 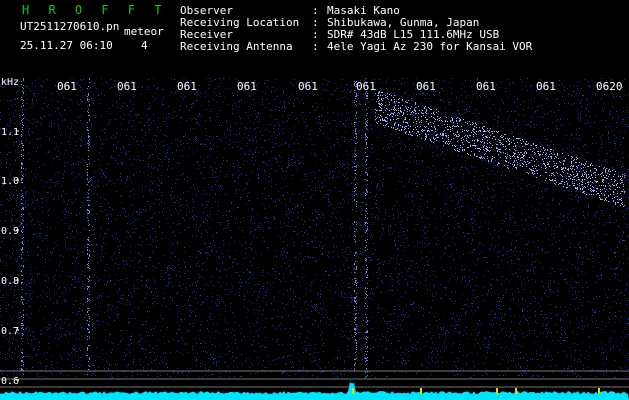 What do you see at coordinates (95, 10) in the screenshot?
I see `app-brand: H R O F F T` at bounding box center [95, 10].